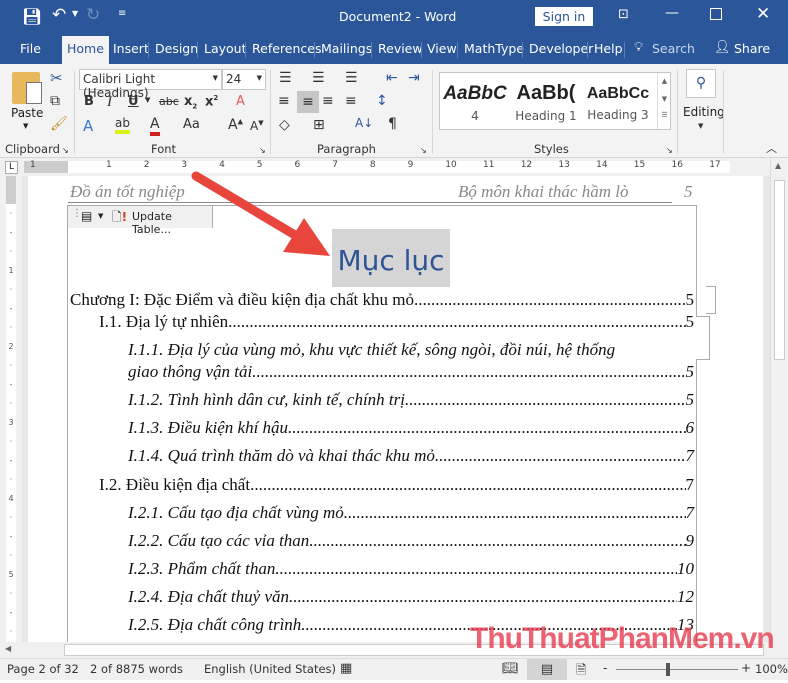 The width and height of the screenshot is (788, 683). I want to click on toc-dropdown-icon: ▼, so click(100, 216).